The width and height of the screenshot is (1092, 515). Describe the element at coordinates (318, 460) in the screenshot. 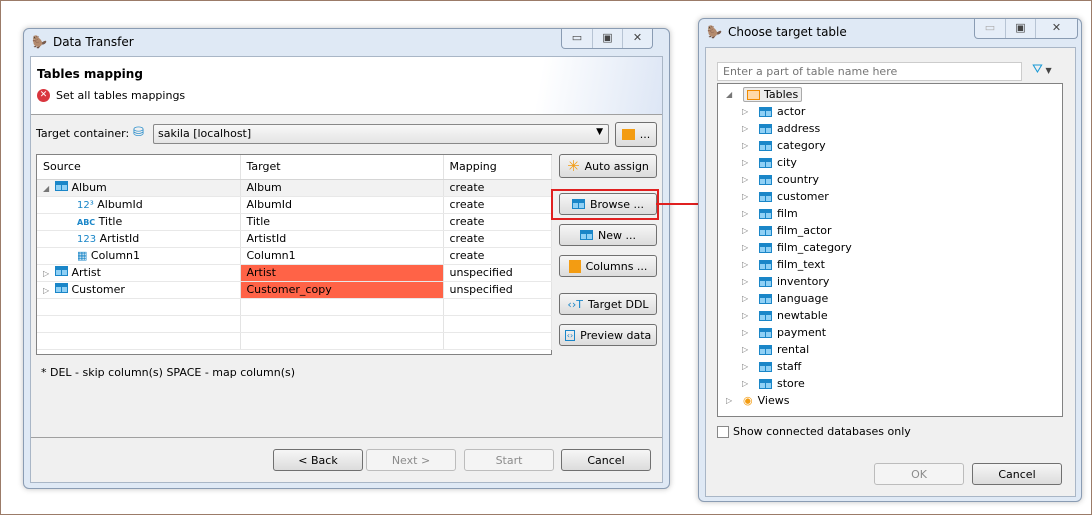

I see `back-button: < Back` at that location.